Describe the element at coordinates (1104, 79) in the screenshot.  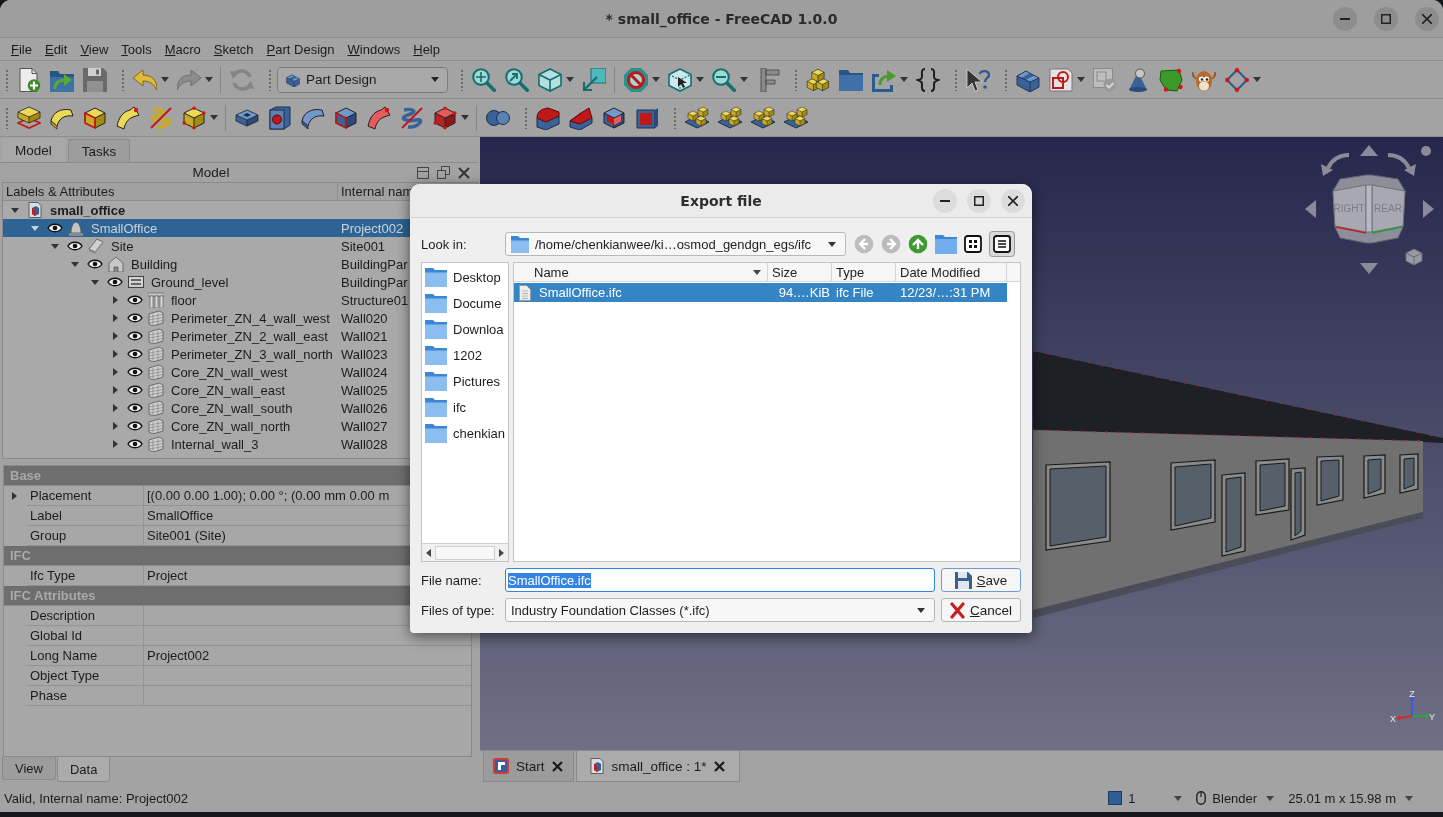
I see `page-check-icon` at that location.